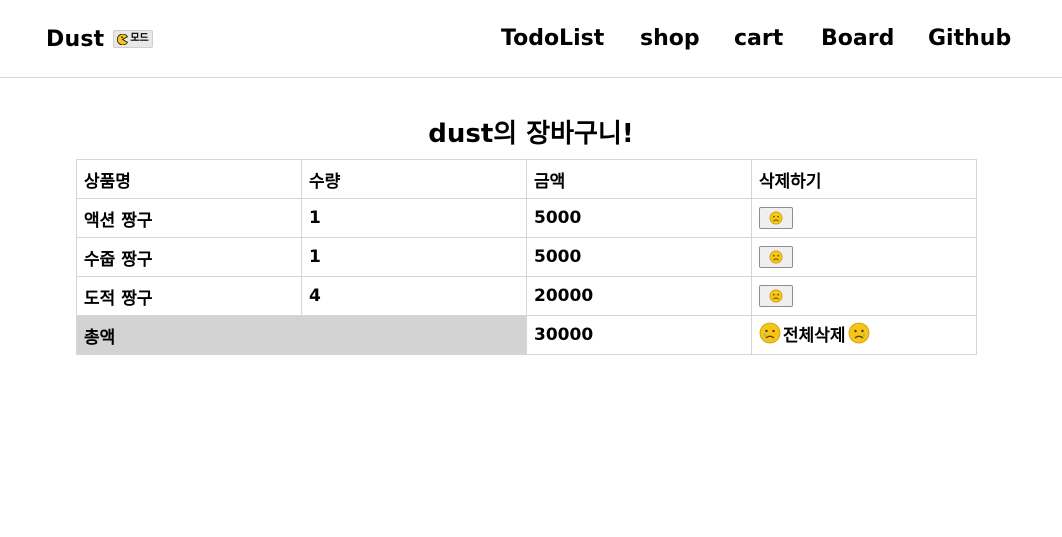 The image size is (1062, 537). I want to click on navbar: Dust 모드 TodoList shop cart Board Github, so click(531, 39).